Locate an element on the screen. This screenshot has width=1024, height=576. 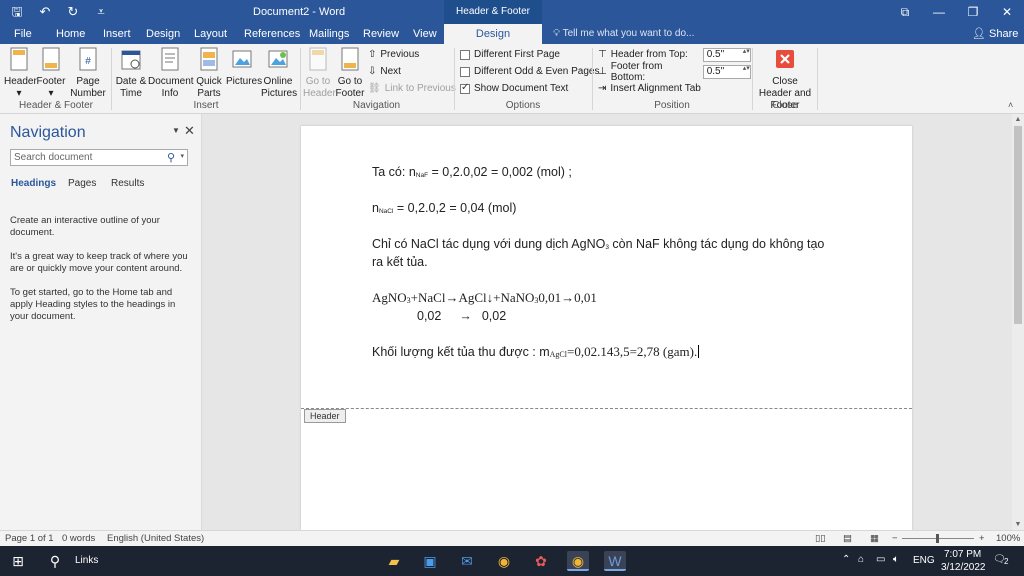
ratio-line: 0,02 → 0,02 is located at coordinates (462, 316).